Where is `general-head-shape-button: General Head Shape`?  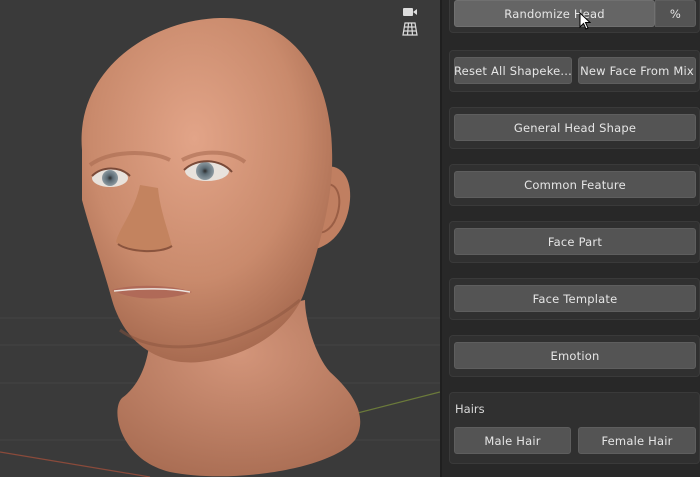 general-head-shape-button: General Head Shape is located at coordinates (575, 127).